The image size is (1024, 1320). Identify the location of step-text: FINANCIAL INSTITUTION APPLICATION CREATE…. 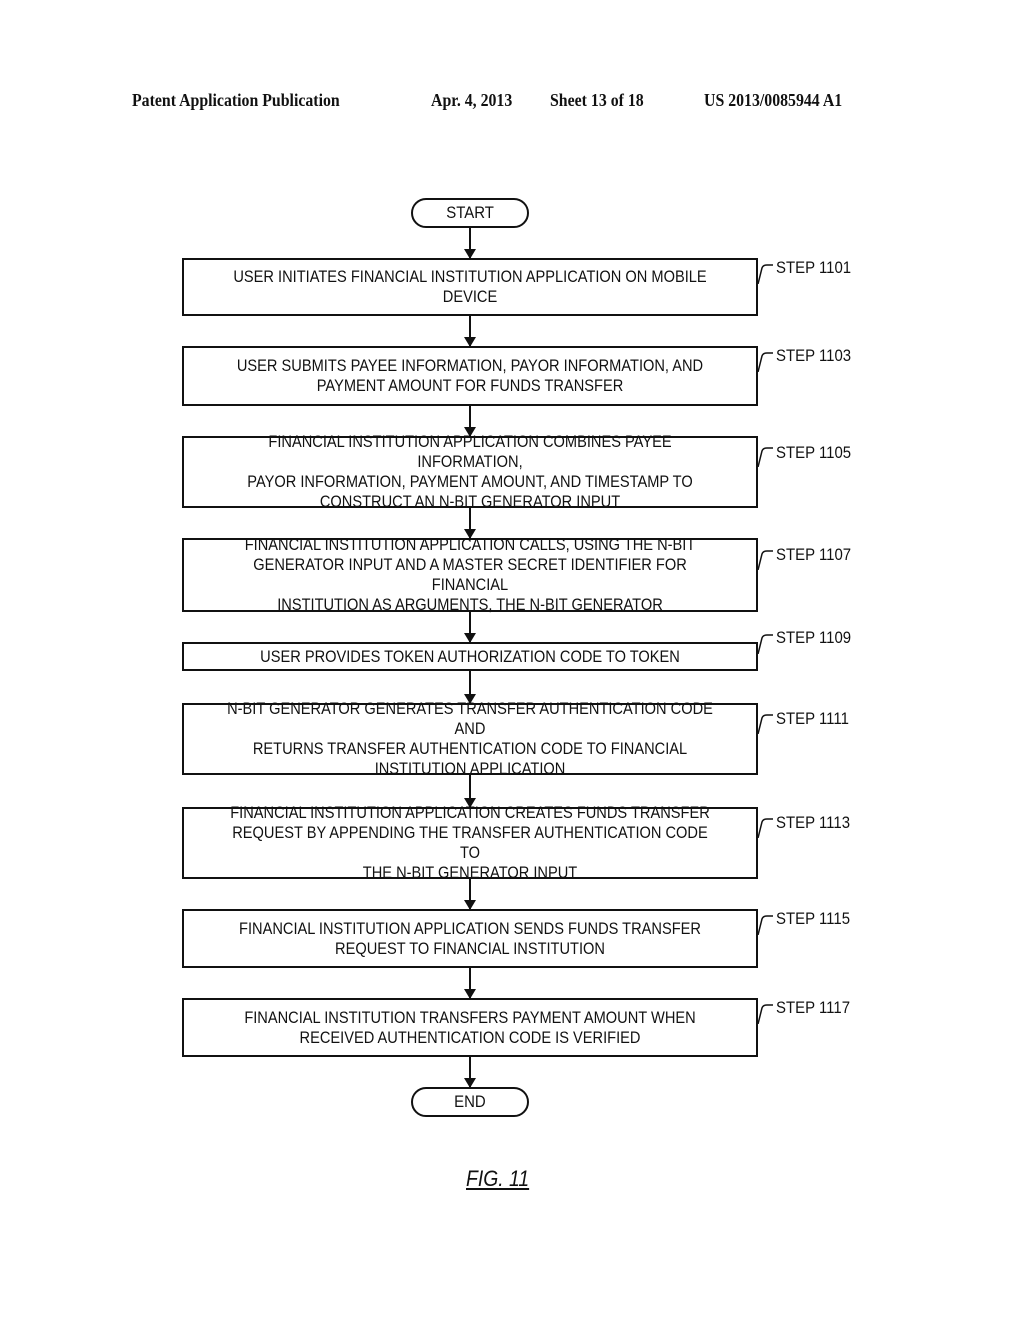
(470, 842).